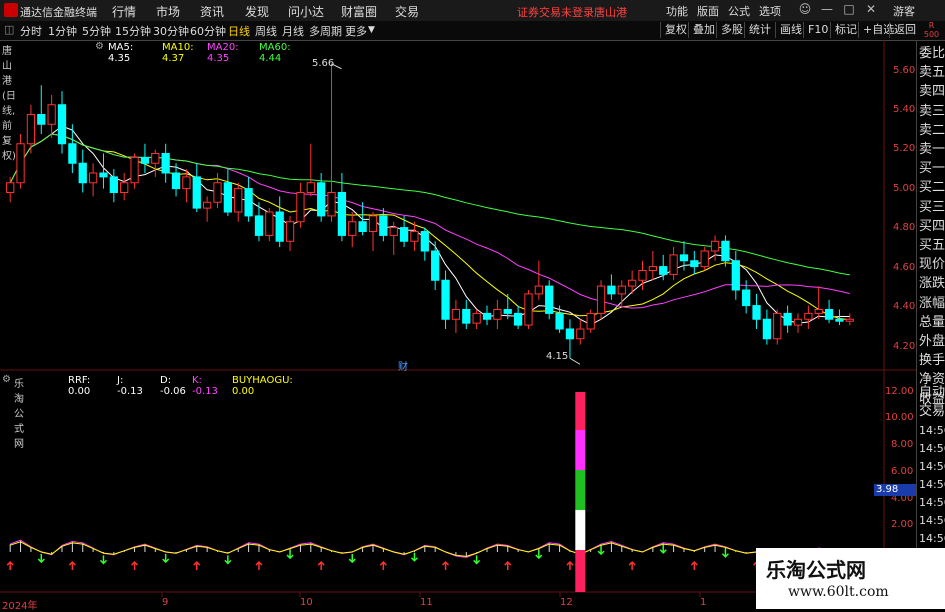 The image size is (945, 612). Describe the element at coordinates (932, 361) in the screenshot. I see `quote-row-label: 换手` at that location.